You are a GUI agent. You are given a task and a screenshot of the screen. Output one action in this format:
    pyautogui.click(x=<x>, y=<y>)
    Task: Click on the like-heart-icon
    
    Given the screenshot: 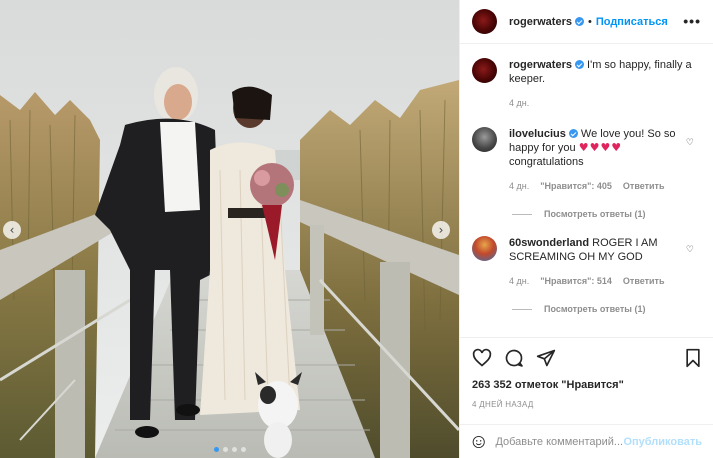 What is the action you would take?
    pyautogui.click(x=482, y=358)
    